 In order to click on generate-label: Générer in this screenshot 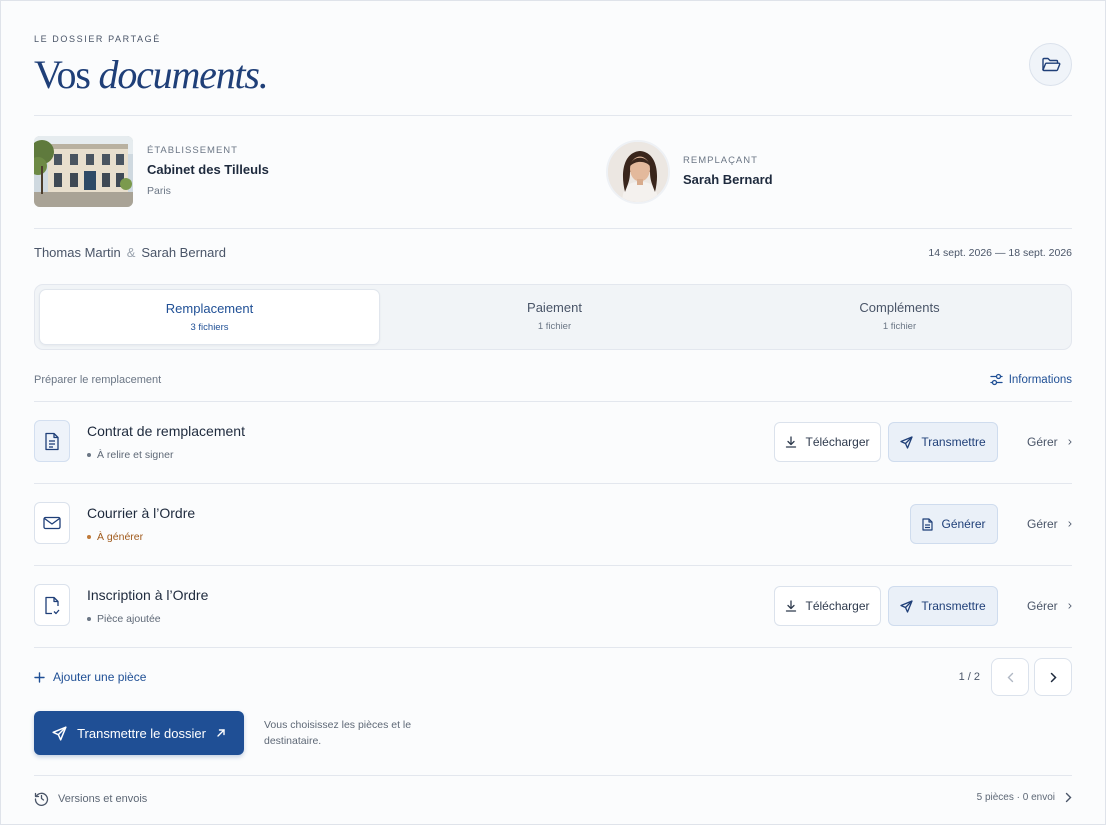, I will do `click(963, 524)`.